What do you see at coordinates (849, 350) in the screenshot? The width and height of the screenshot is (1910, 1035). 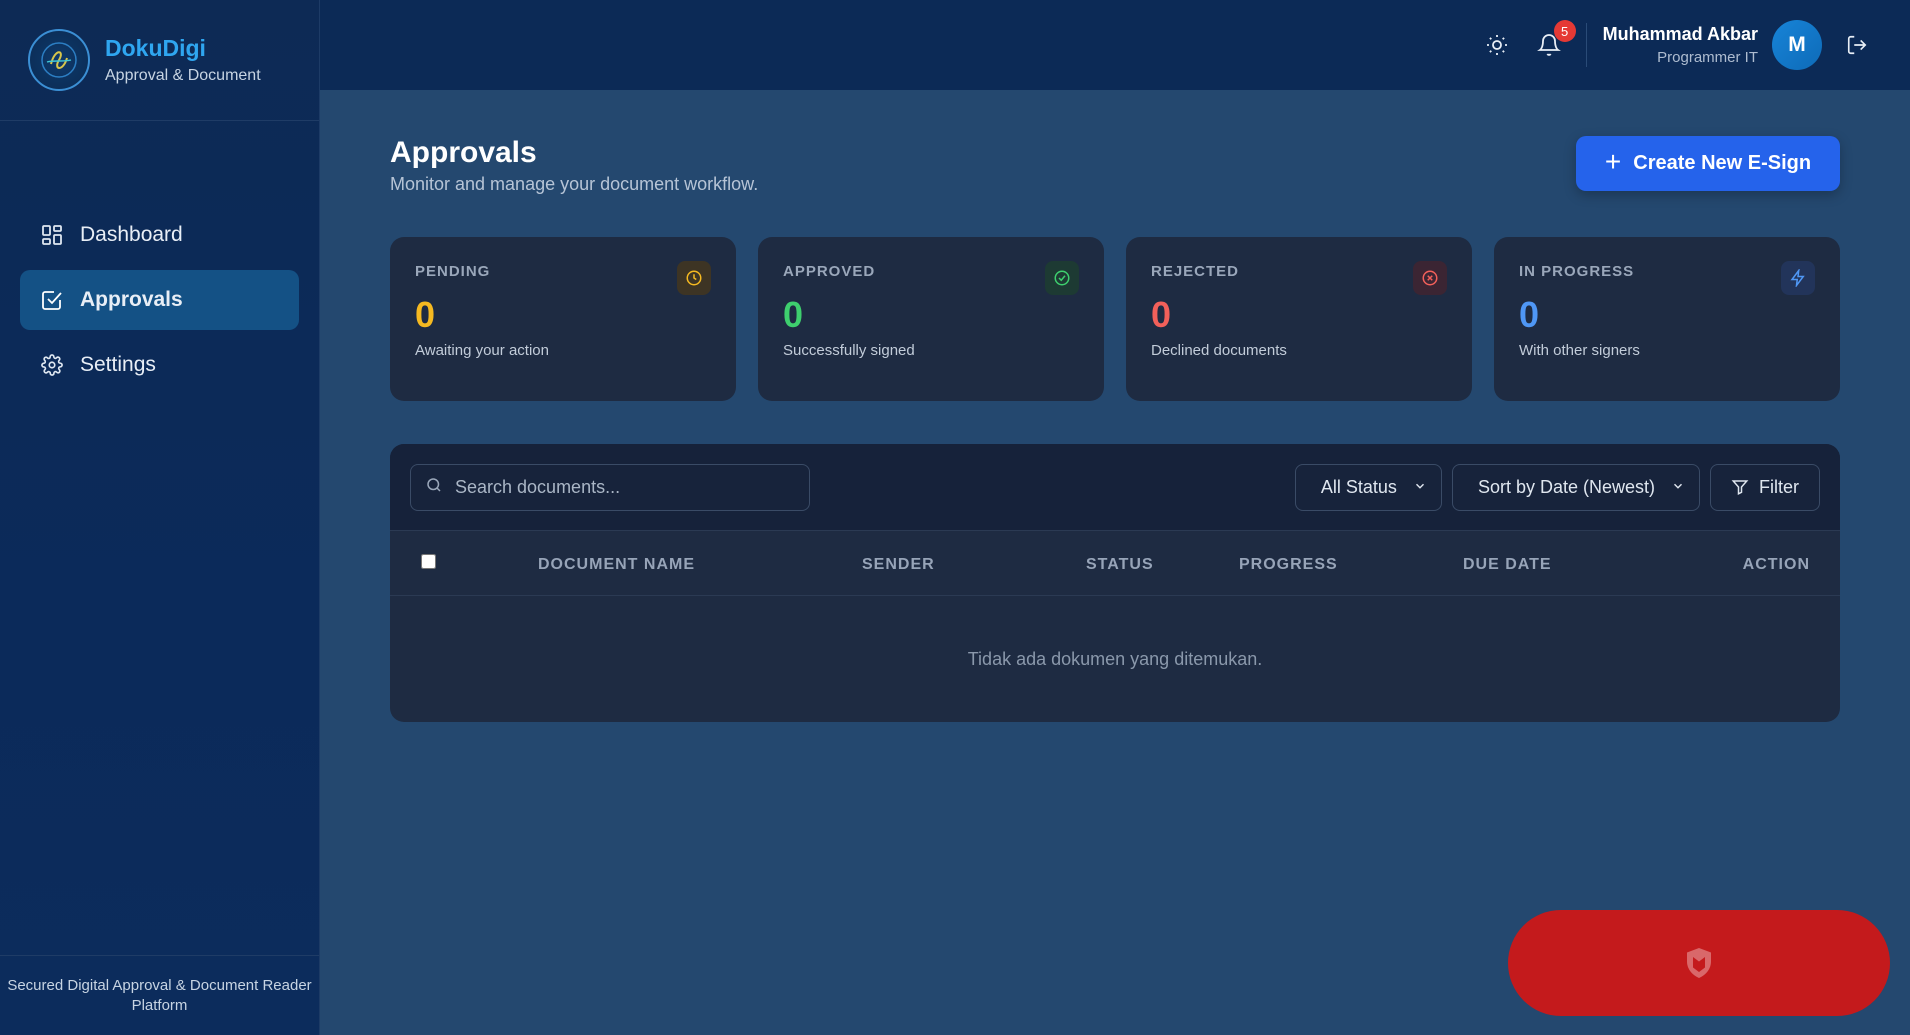 I see `stat-card-desc: Successfully signed` at bounding box center [849, 350].